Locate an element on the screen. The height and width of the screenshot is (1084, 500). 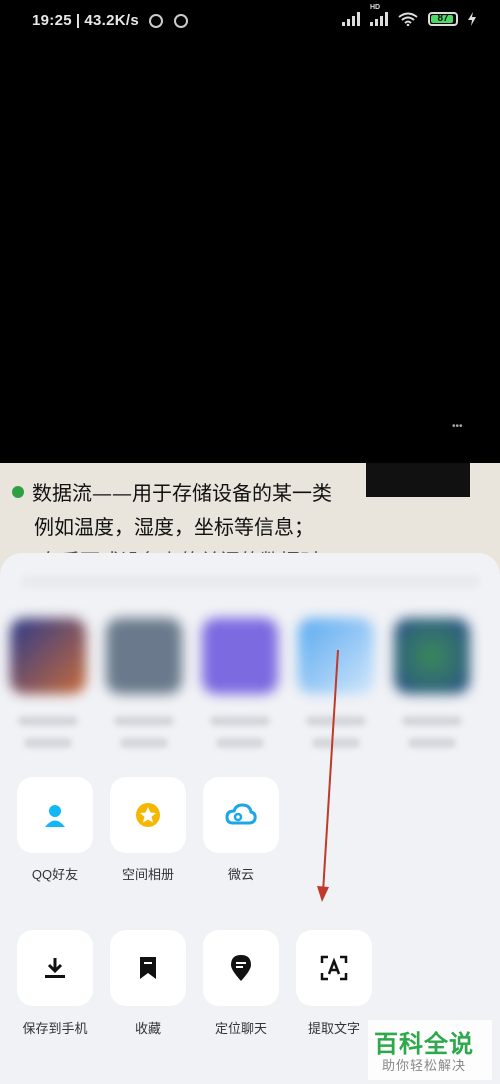
favorite-label: 收藏 is located at coordinates (147, 1028).